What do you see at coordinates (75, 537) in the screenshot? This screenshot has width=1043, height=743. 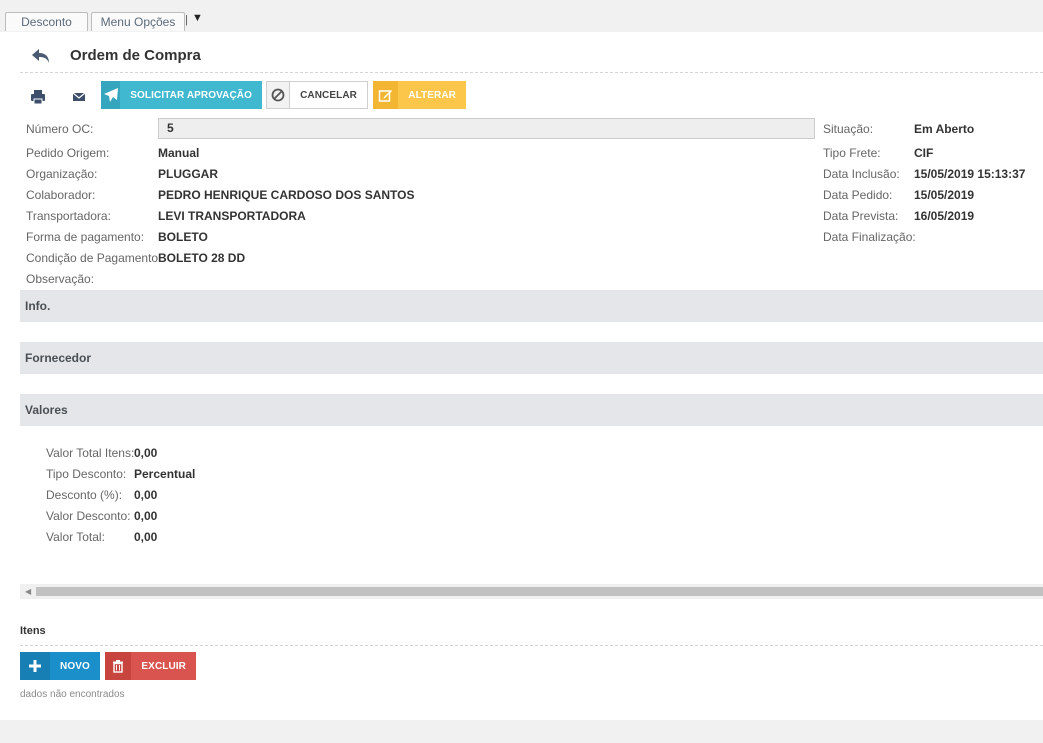 I see `valor-label: Valor Total:` at bounding box center [75, 537].